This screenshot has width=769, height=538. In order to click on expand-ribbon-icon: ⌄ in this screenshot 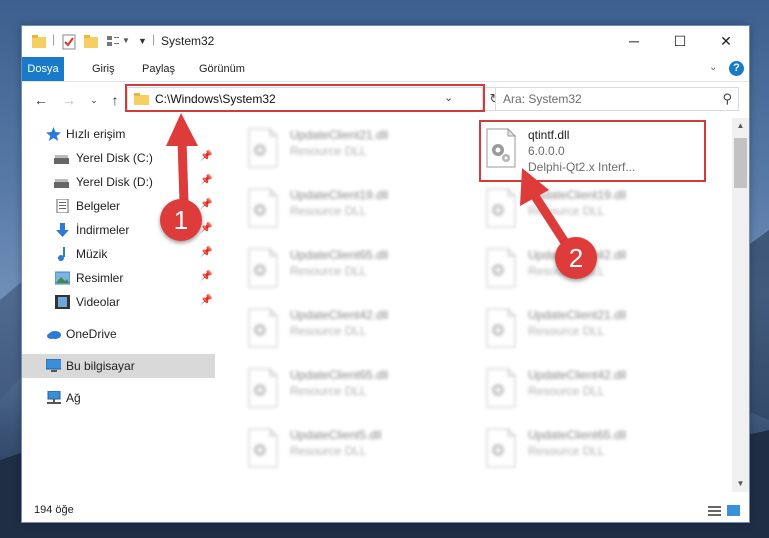, I will do `click(713, 67)`.